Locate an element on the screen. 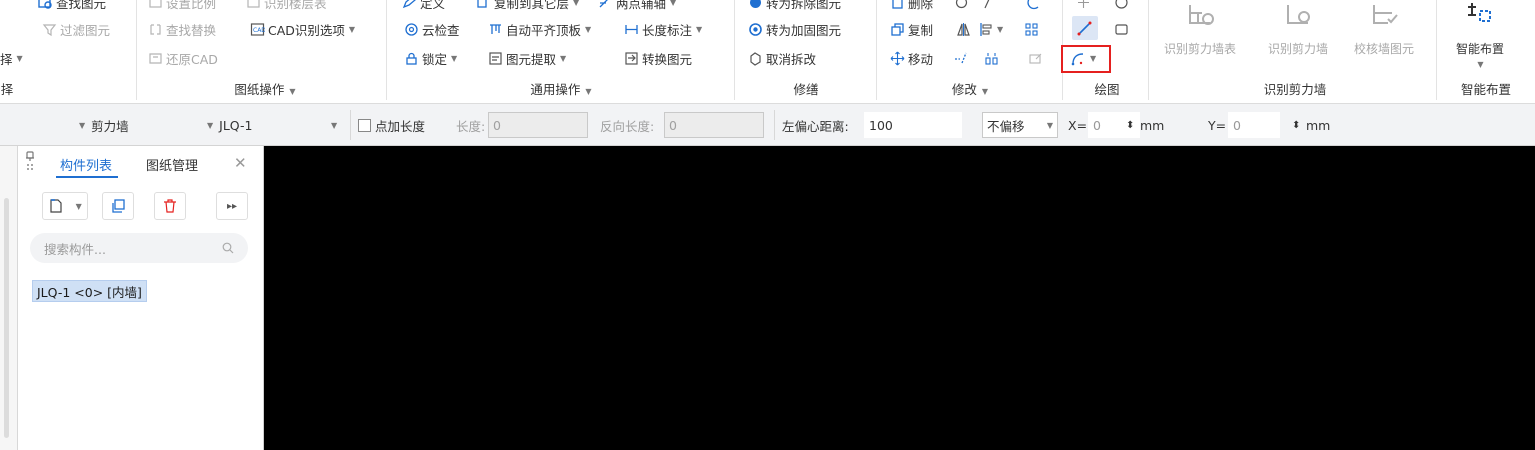 The image size is (1535, 450). group-label-general-ops: 通用操作 ▼ is located at coordinates (561, 89).